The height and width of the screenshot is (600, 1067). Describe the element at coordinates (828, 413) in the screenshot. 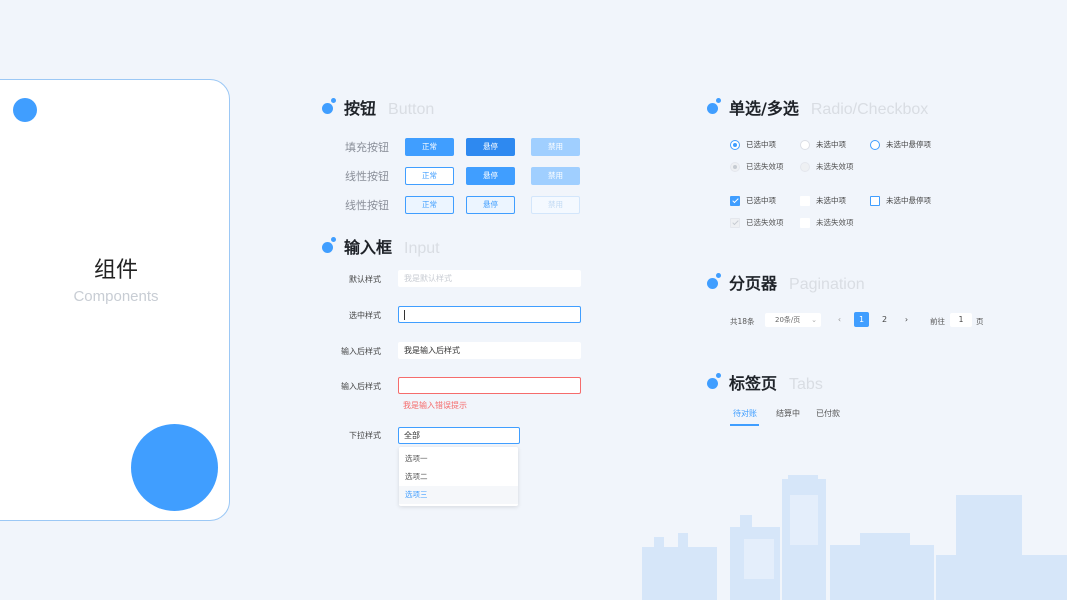

I see `tab-paid: 已付款` at that location.